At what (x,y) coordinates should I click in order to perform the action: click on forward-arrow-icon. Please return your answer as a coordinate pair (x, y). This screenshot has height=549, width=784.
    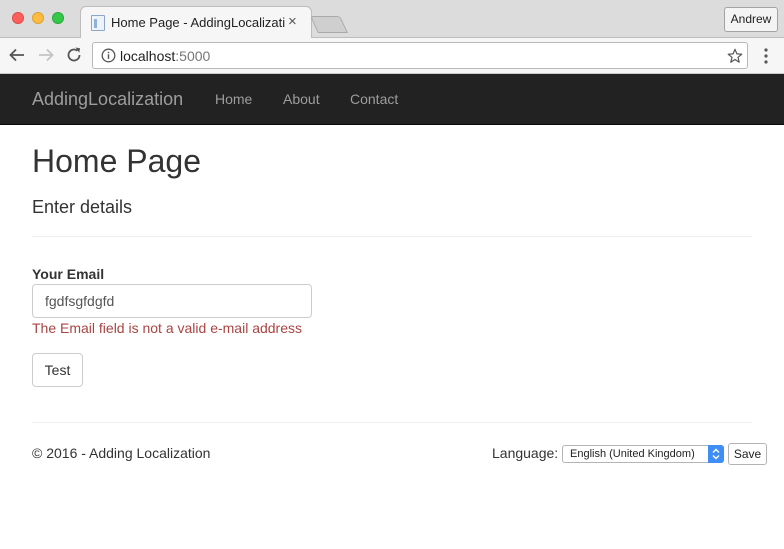
    Looking at the image, I should click on (46, 55).